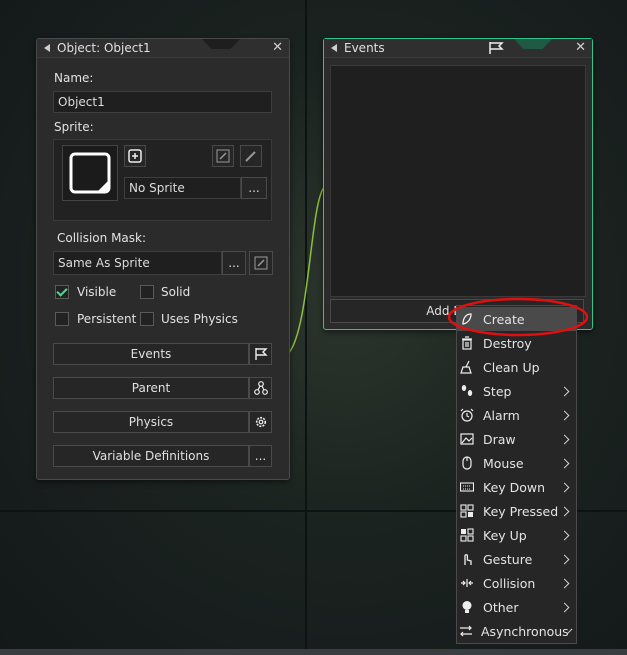 Image resolution: width=627 pixels, height=655 pixels. I want to click on sprite-select: No Sprite, so click(182, 188).